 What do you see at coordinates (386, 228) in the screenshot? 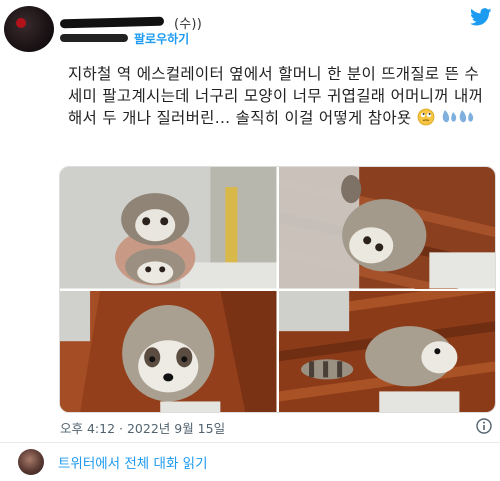
I see `photo-raccoon-on-wood` at bounding box center [386, 228].